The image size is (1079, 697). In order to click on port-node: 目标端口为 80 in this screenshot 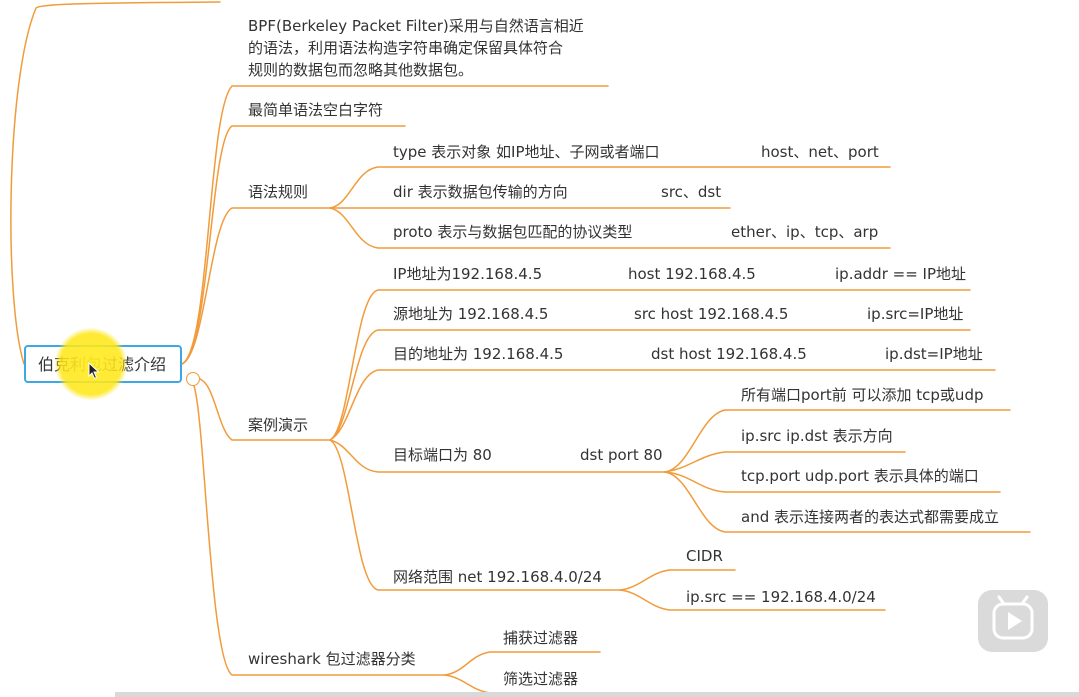, I will do `click(442, 455)`.